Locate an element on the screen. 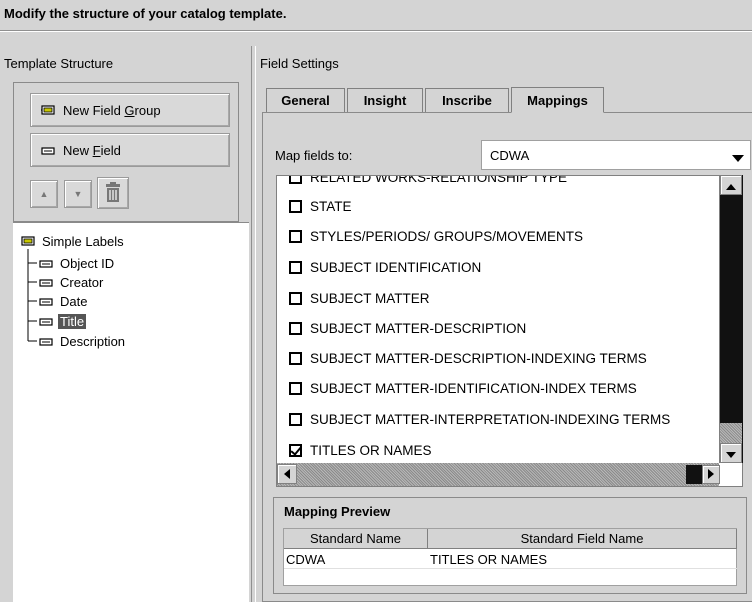 This screenshot has width=752, height=602. scroll-up-button is located at coordinates (731, 185).